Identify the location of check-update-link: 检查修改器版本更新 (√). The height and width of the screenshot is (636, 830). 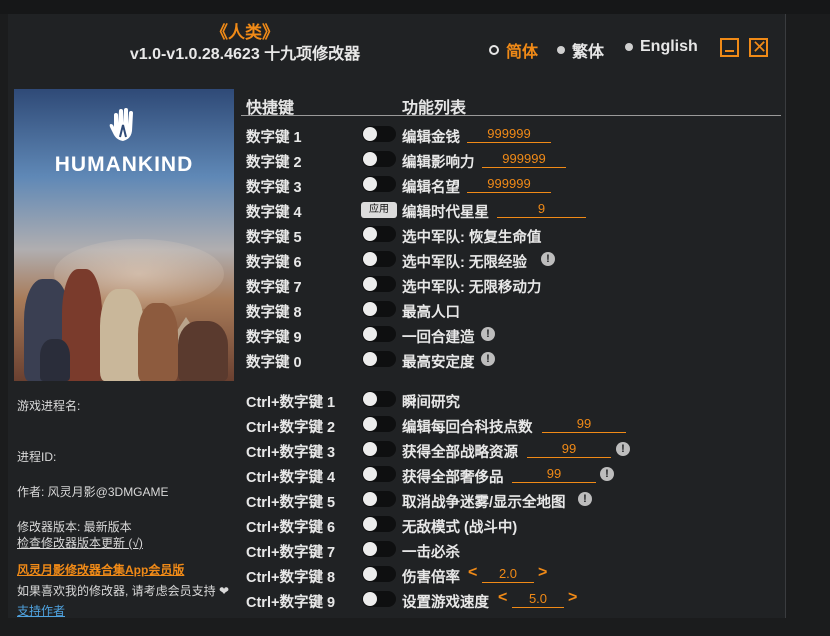
(80, 542).